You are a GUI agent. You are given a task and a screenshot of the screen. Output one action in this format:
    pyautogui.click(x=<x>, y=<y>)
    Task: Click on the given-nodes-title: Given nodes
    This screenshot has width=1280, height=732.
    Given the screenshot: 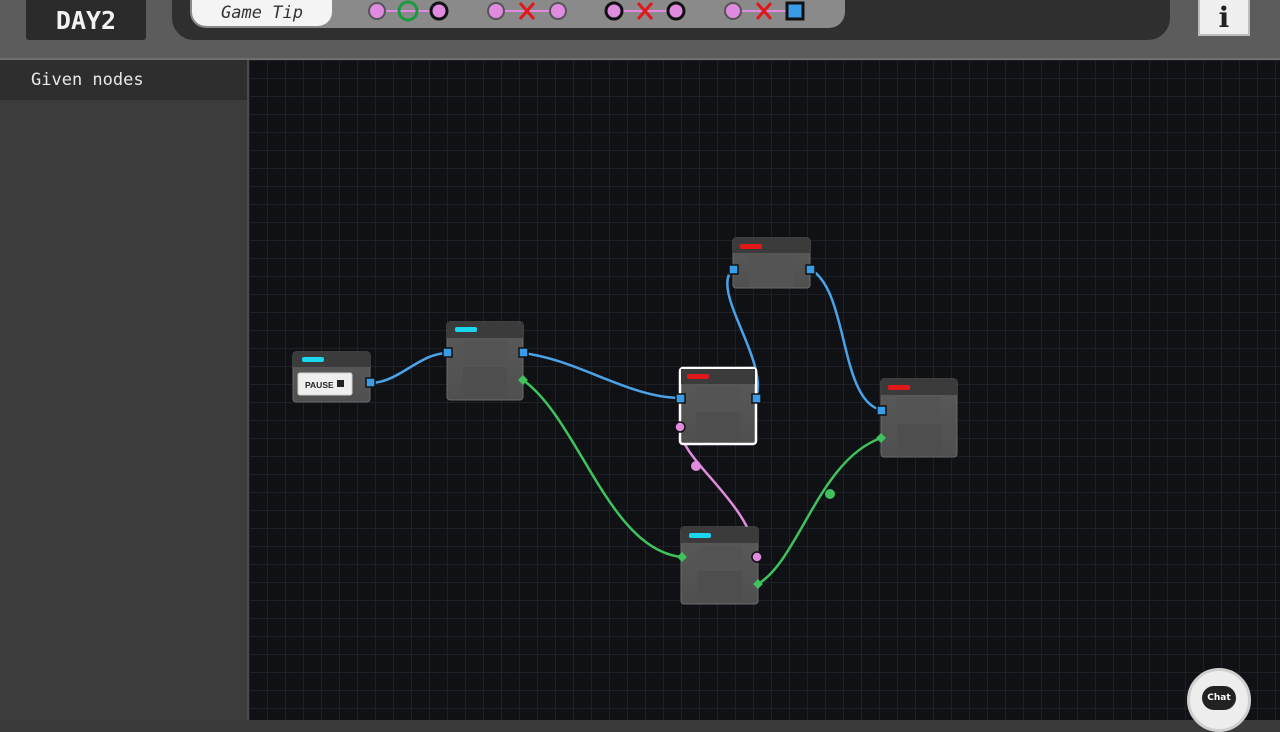 What is the action you would take?
    pyautogui.click(x=123, y=80)
    